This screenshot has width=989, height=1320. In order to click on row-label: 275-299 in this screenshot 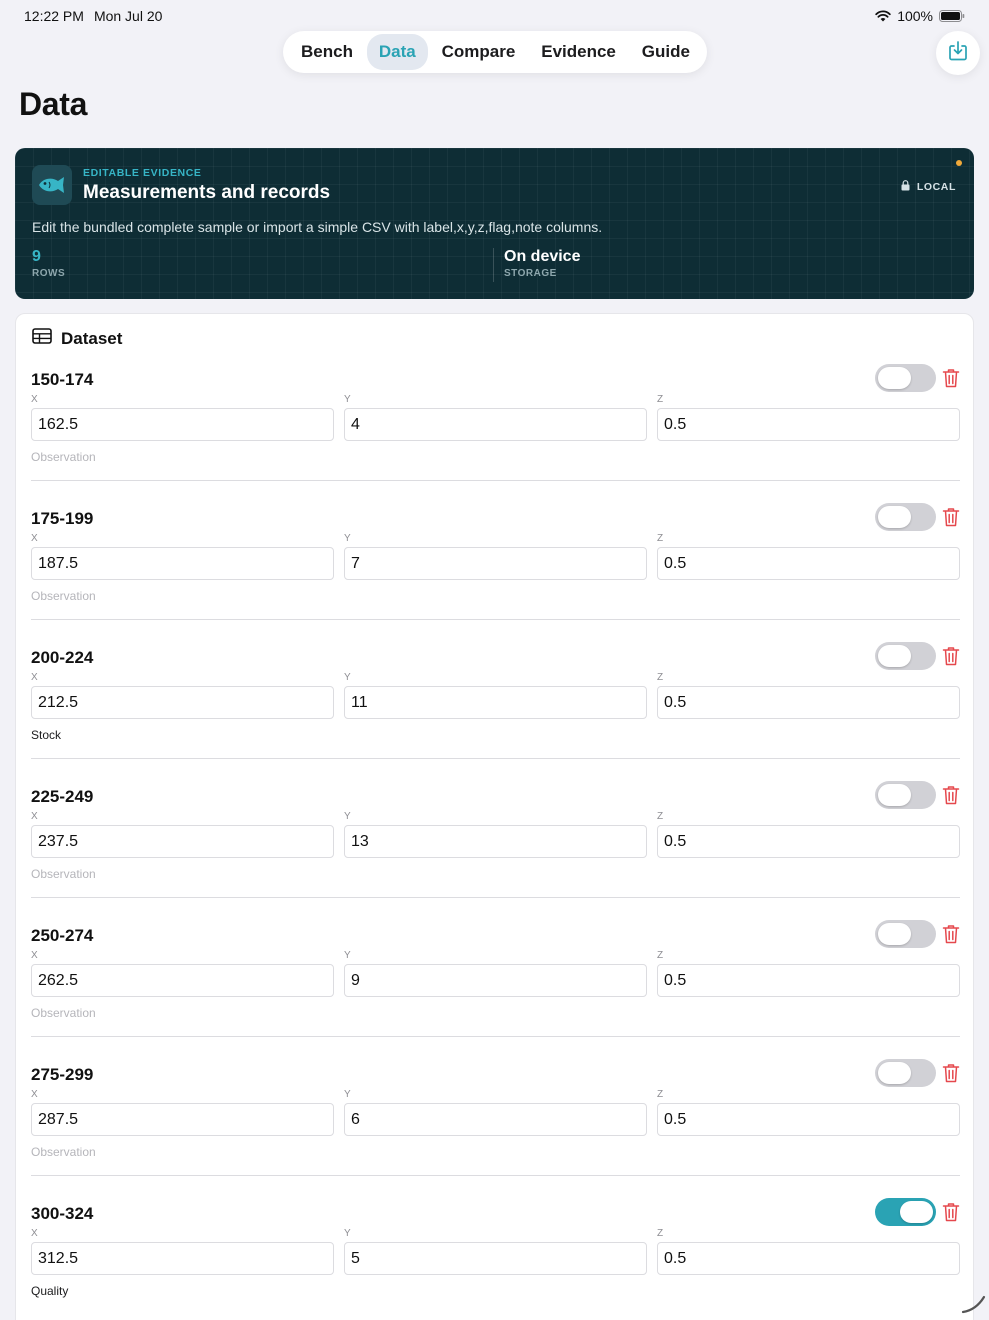, I will do `click(62, 1074)`.